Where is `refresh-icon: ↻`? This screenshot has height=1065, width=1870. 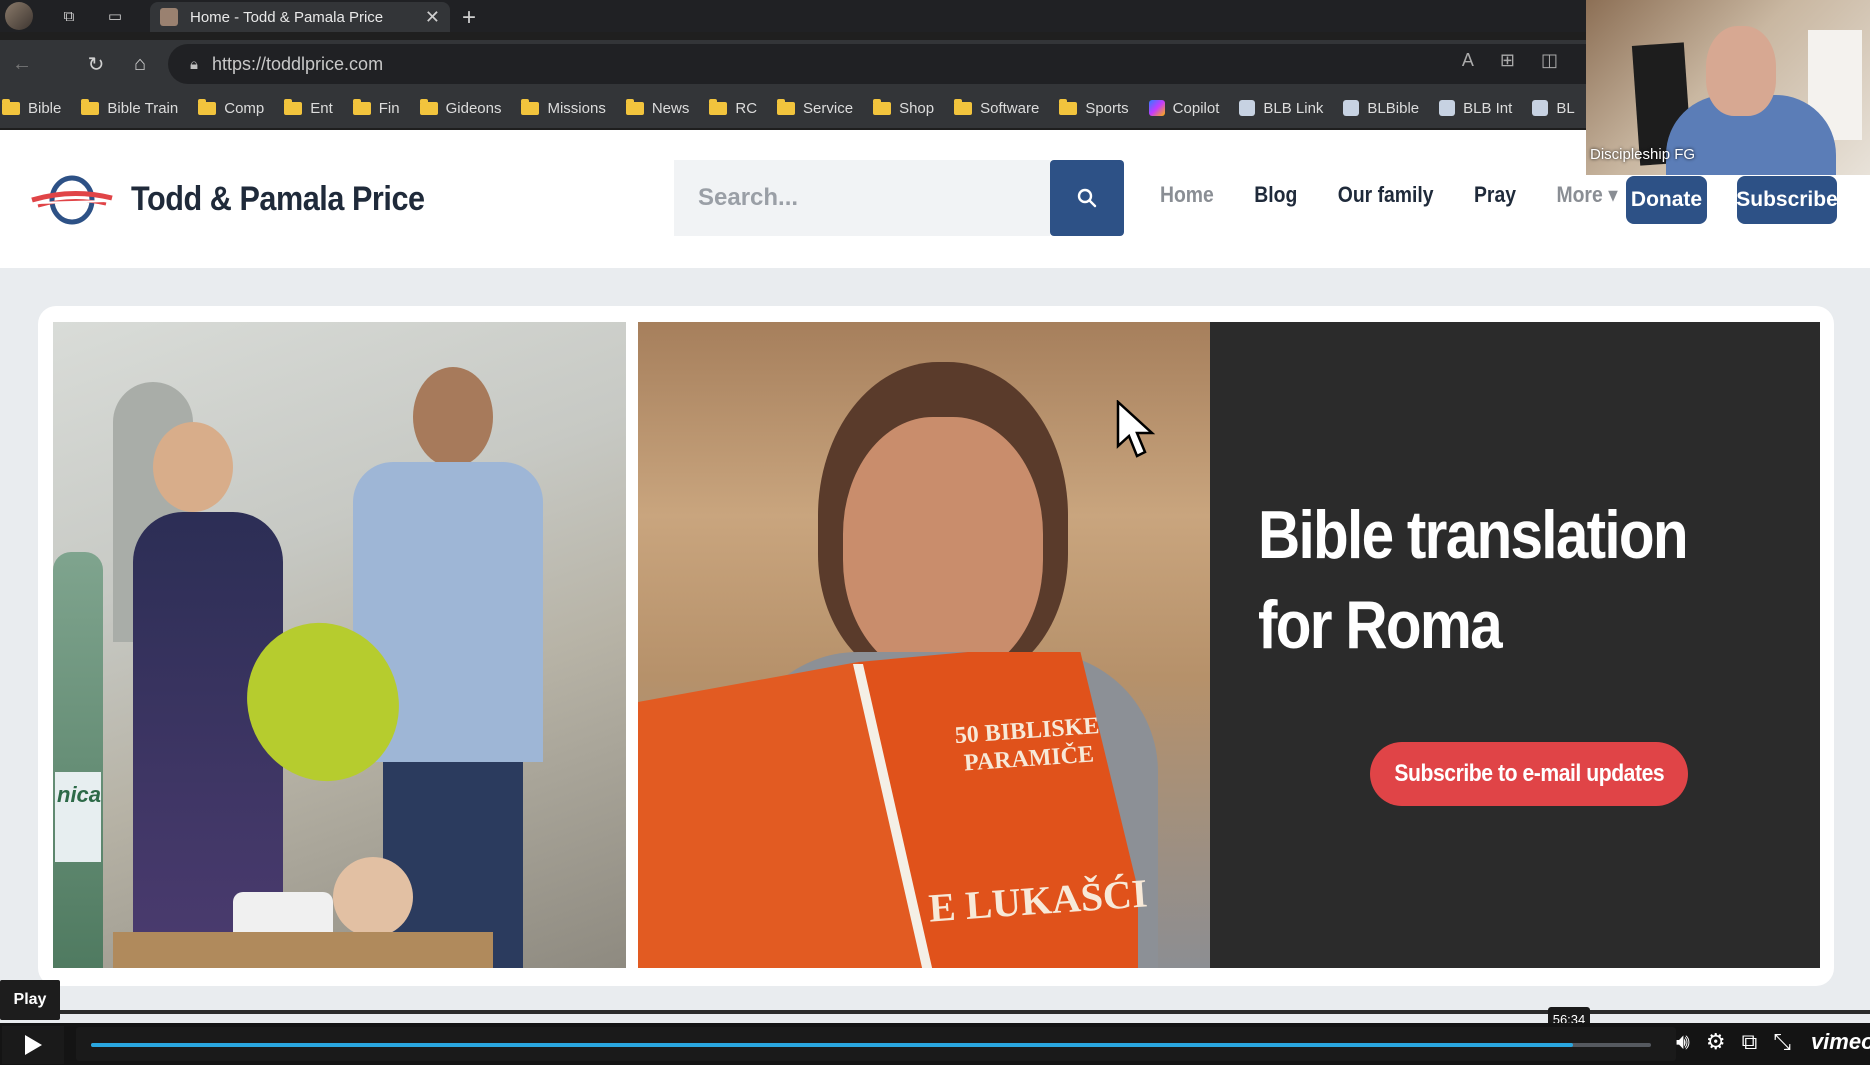 refresh-icon: ↻ is located at coordinates (96, 64).